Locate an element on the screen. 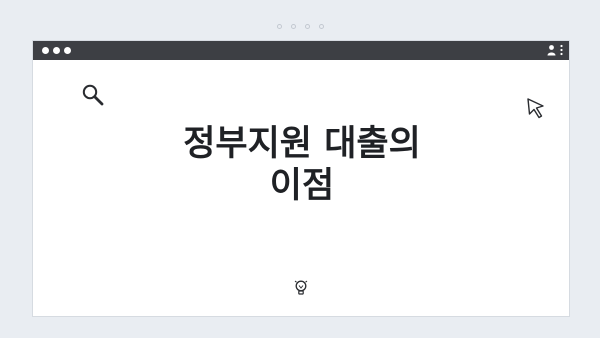 This screenshot has width=600, height=338. window-titlebar is located at coordinates (301, 50).